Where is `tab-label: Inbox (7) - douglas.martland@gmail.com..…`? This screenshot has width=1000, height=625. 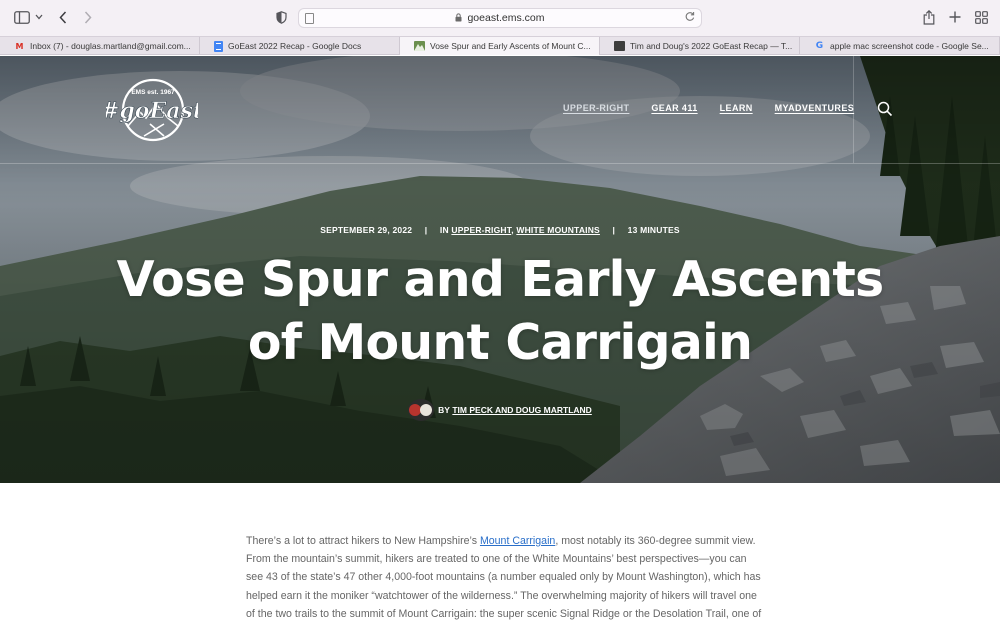
tab-label: Inbox (7) - douglas.martland@gmail.com..… is located at coordinates (110, 46).